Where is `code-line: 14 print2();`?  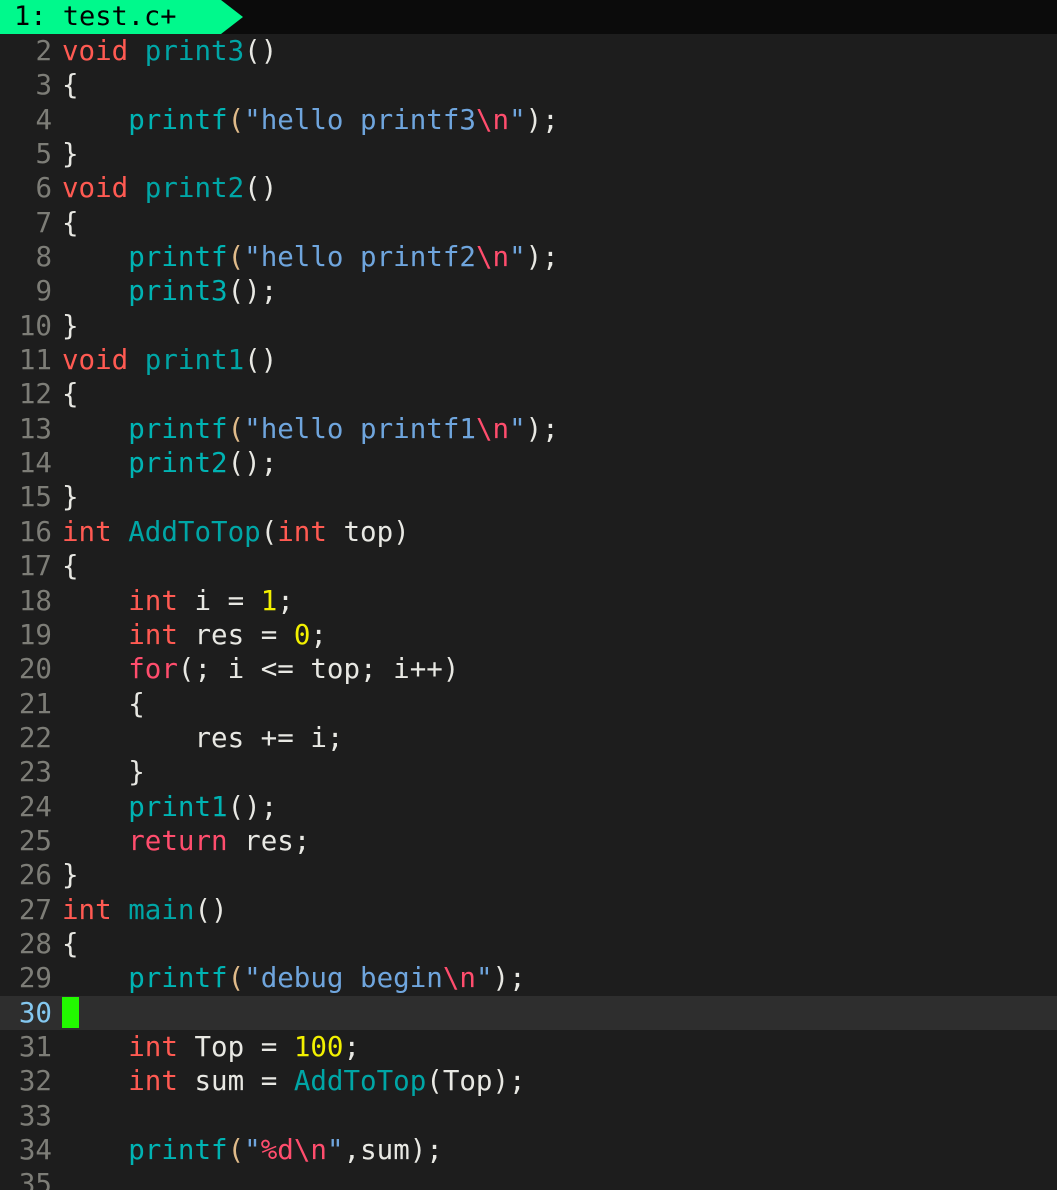 code-line: 14 print2(); is located at coordinates (528, 463).